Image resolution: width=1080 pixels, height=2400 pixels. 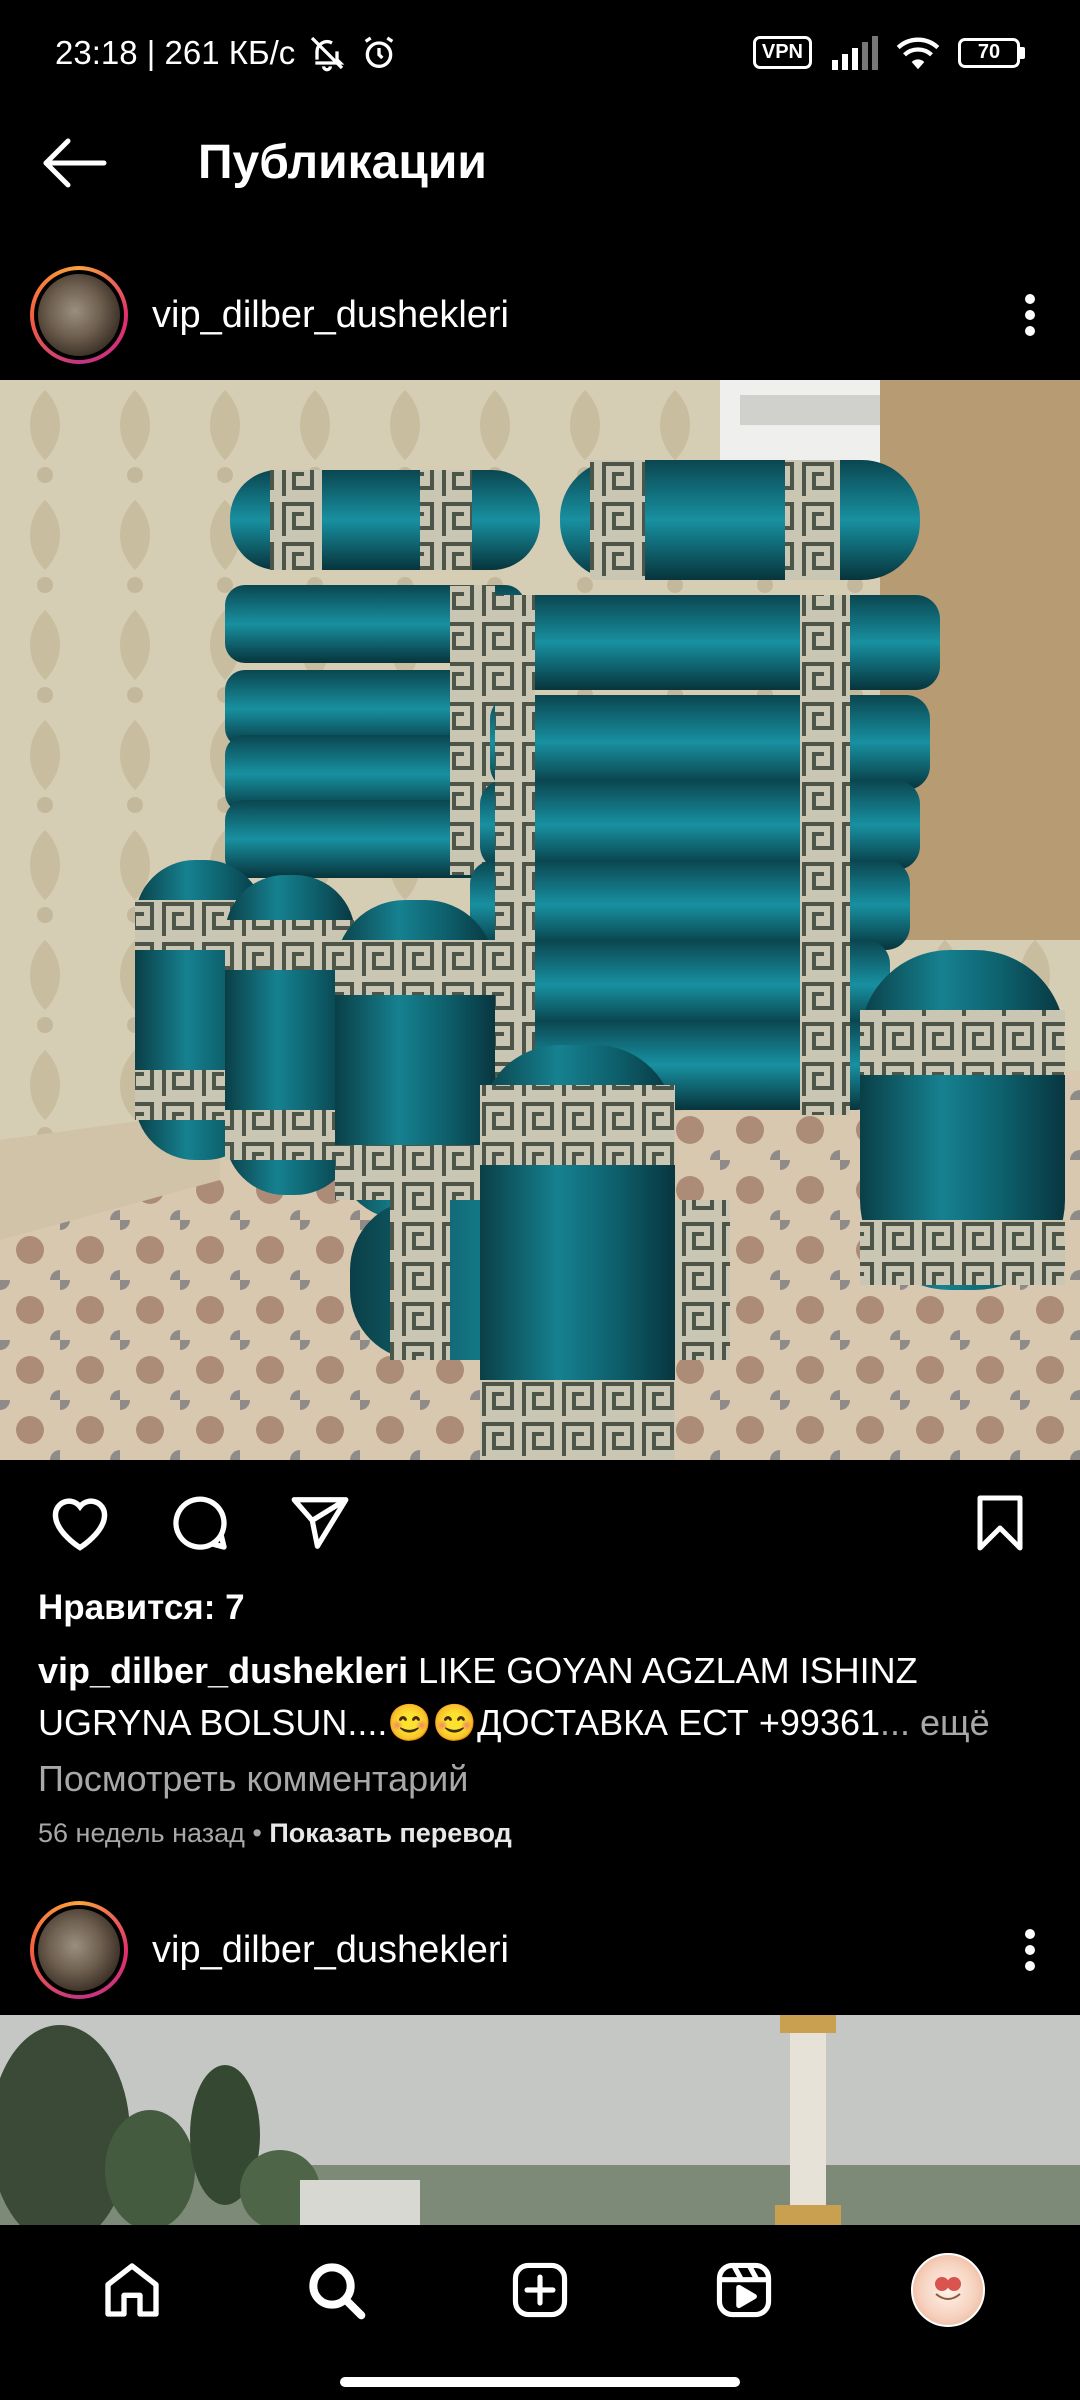 I want to click on park-with-column-photo, so click(x=540, y=2120).